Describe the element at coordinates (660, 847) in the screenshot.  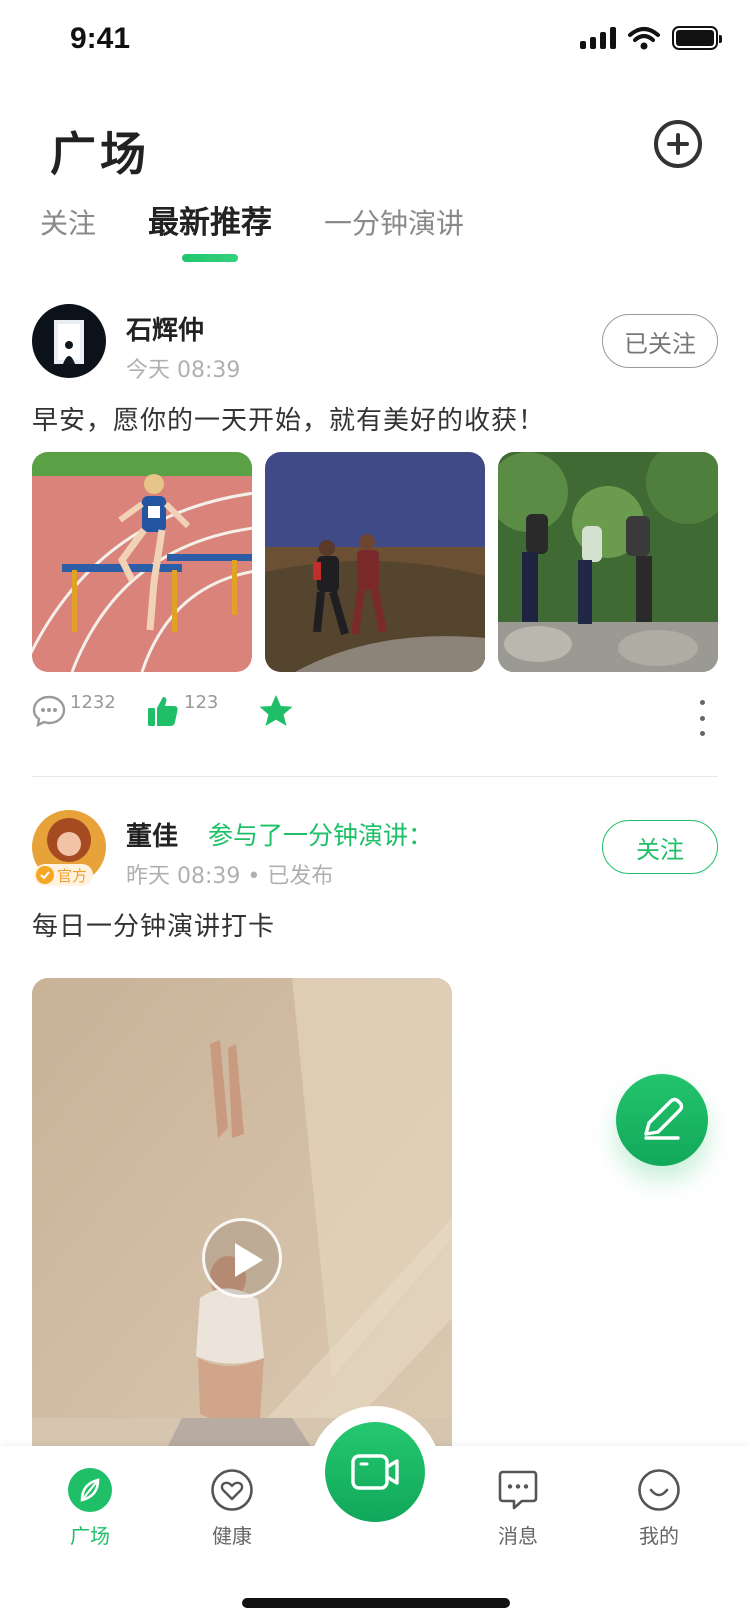
I see `follow-button: 关注` at that location.